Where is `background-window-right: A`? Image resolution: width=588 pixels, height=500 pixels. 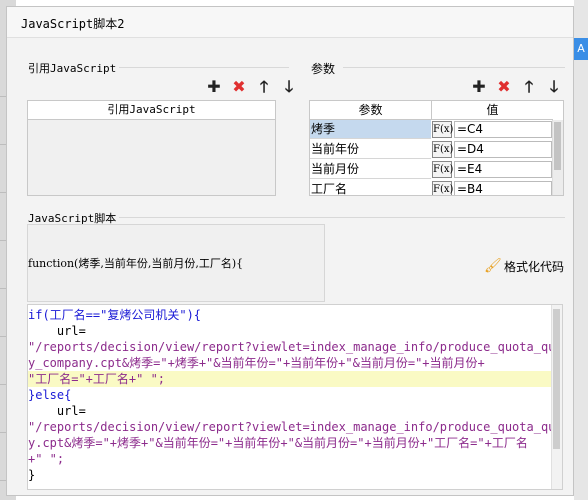 background-window-right: A is located at coordinates (581, 250).